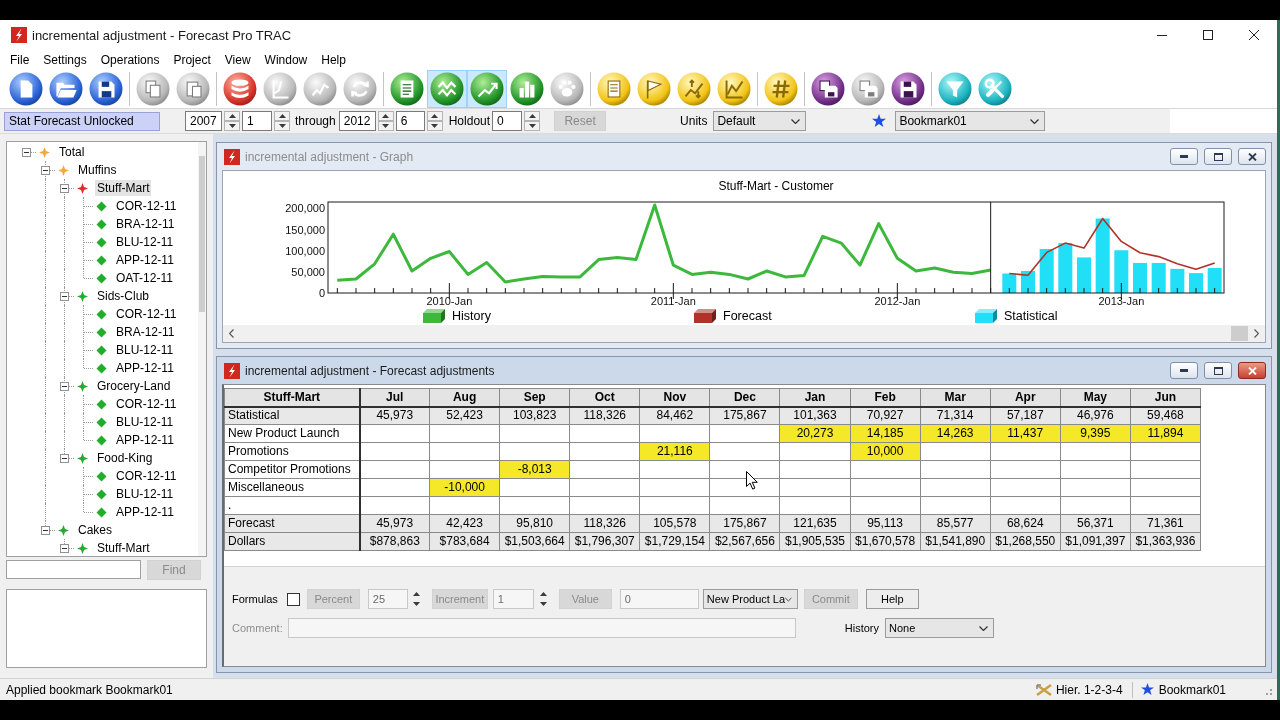 This screenshot has width=1280, height=720. Describe the element at coordinates (82, 121) in the screenshot. I see `lock-status: Stat Forecast Unlocked` at that location.